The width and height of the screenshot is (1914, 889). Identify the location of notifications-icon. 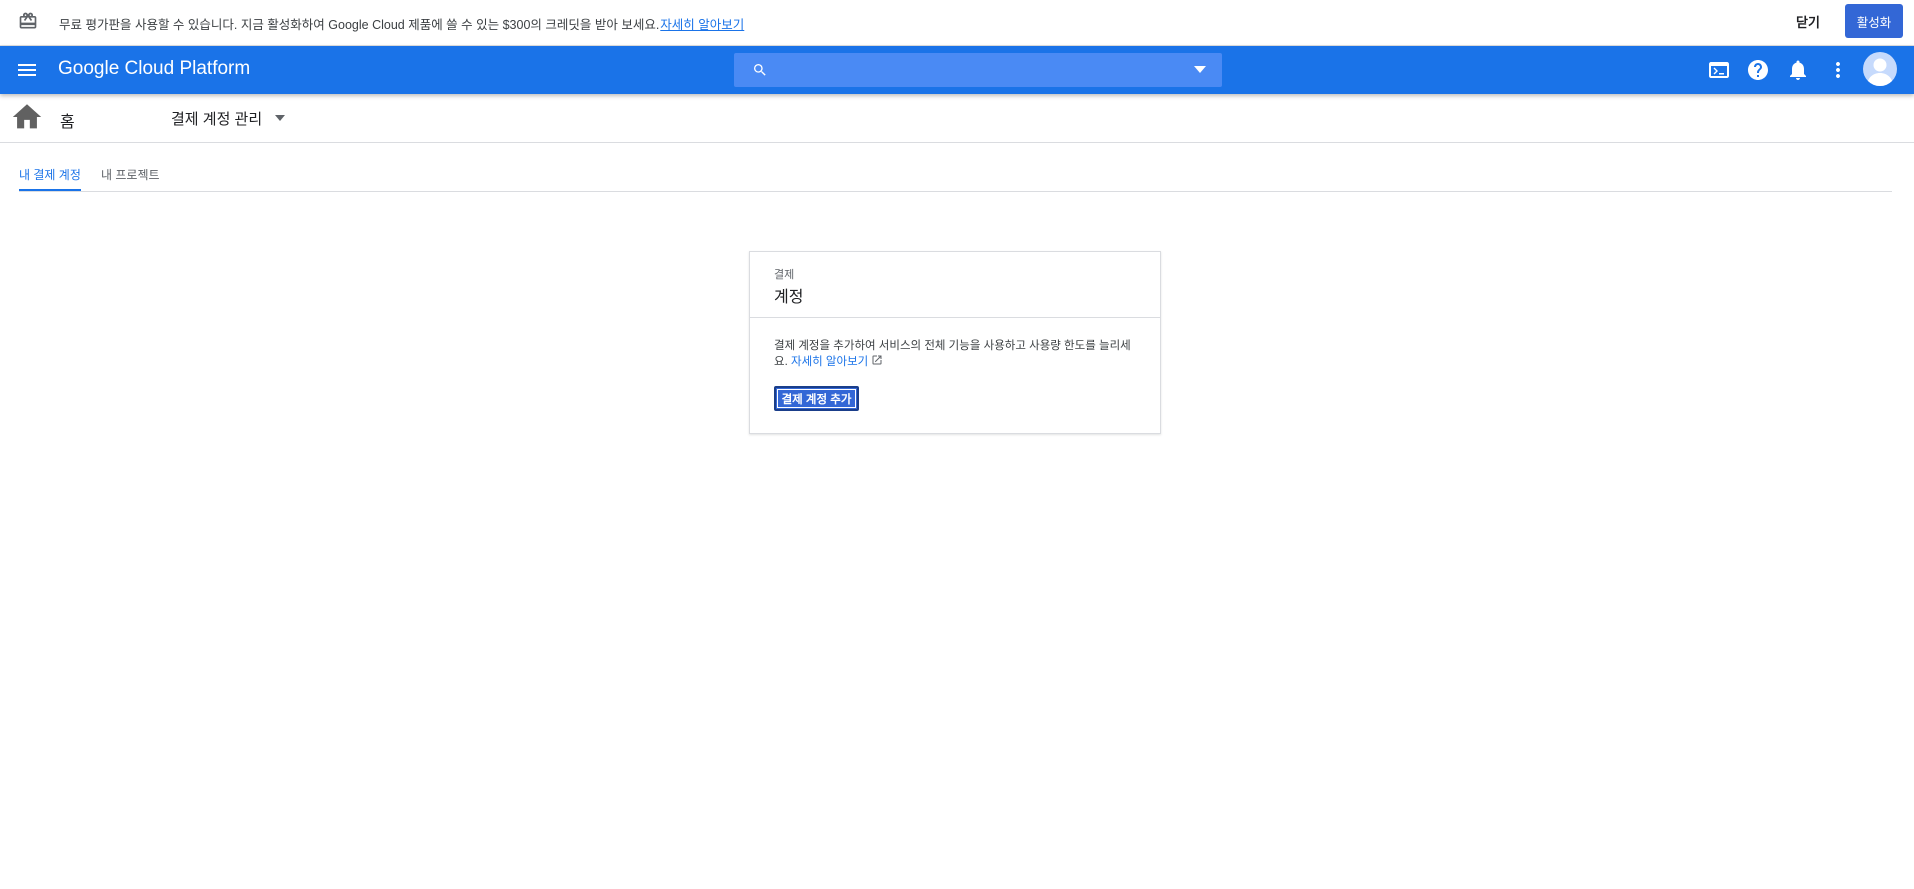
(1798, 70).